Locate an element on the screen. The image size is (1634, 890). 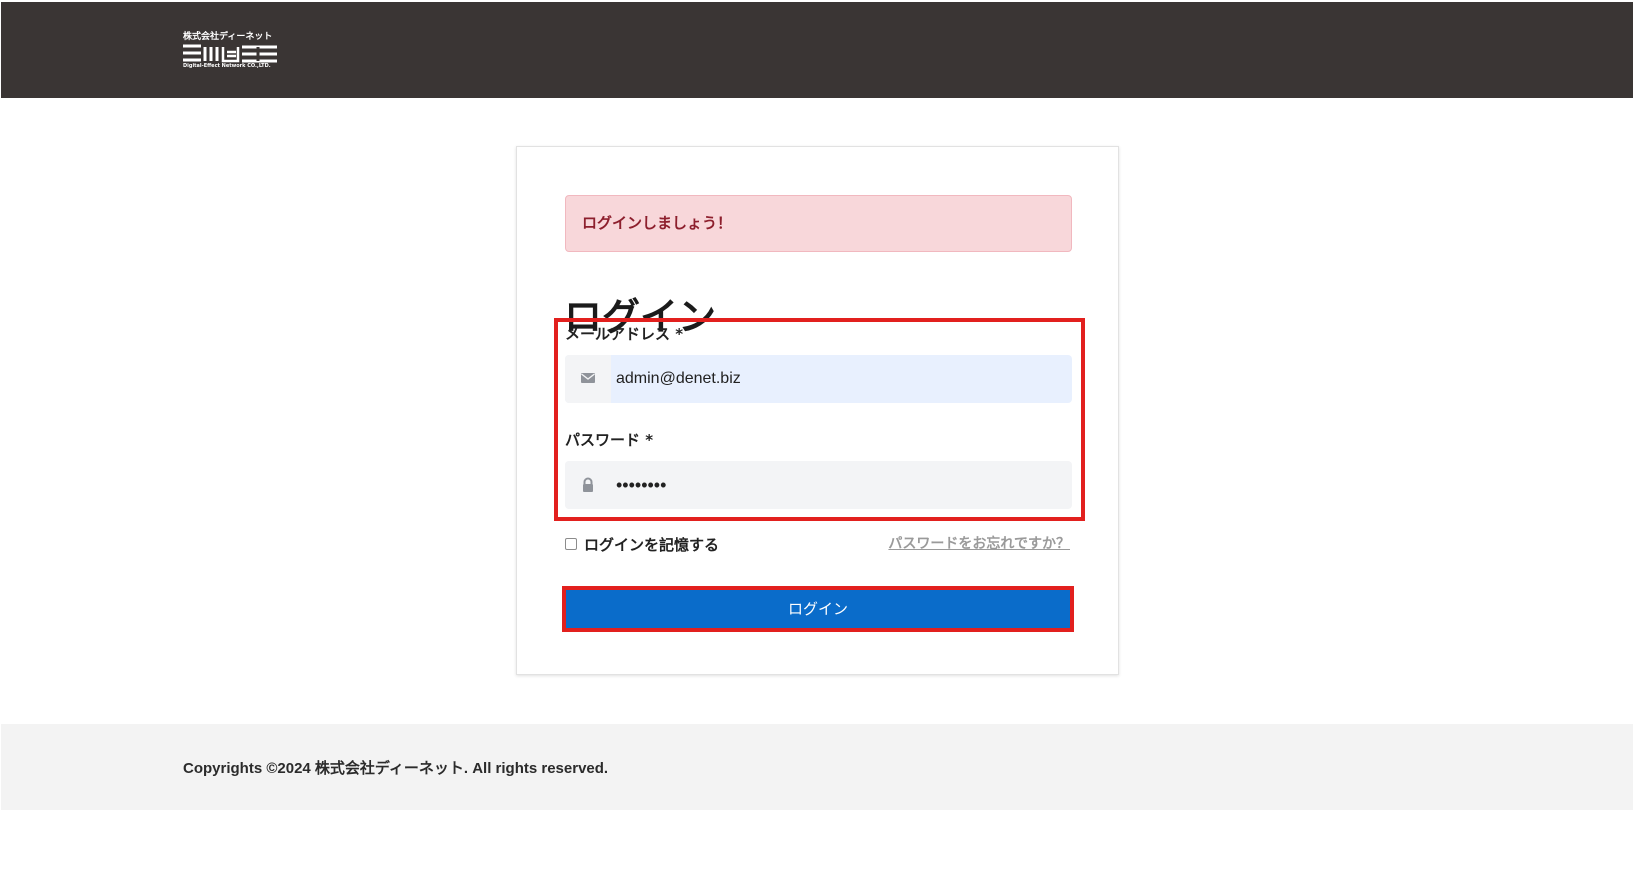
login-button: ログイン is located at coordinates (818, 609).